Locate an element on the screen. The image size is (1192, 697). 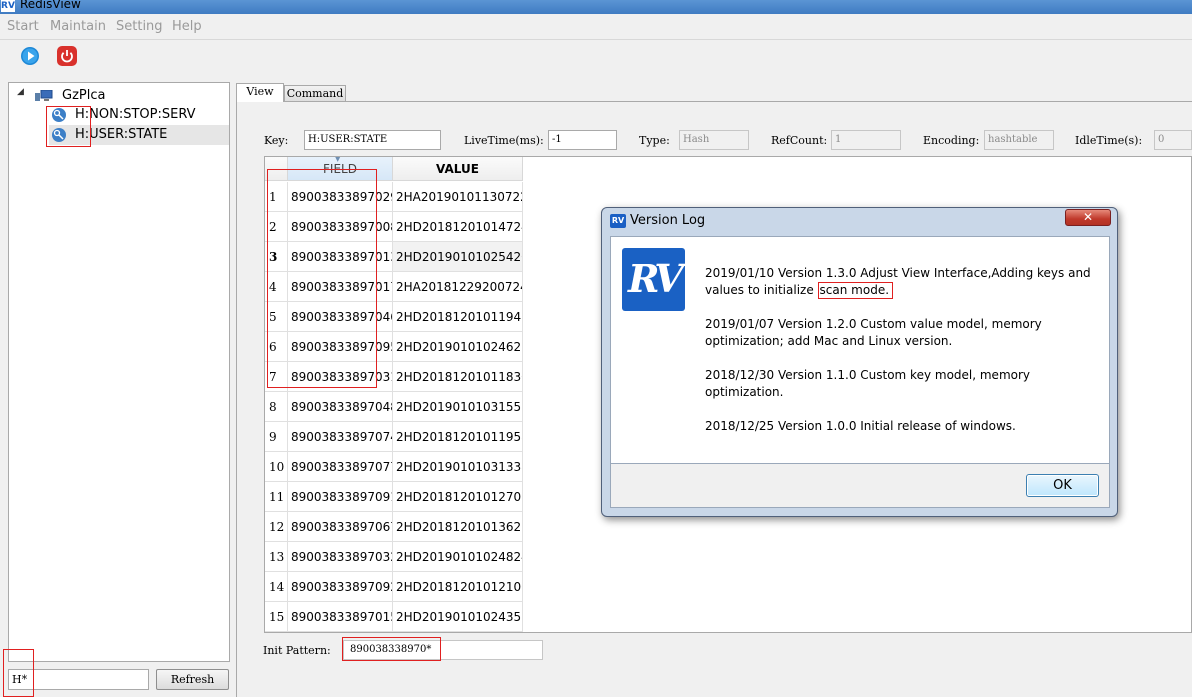
idletime-field: 0 is located at coordinates (1173, 140).